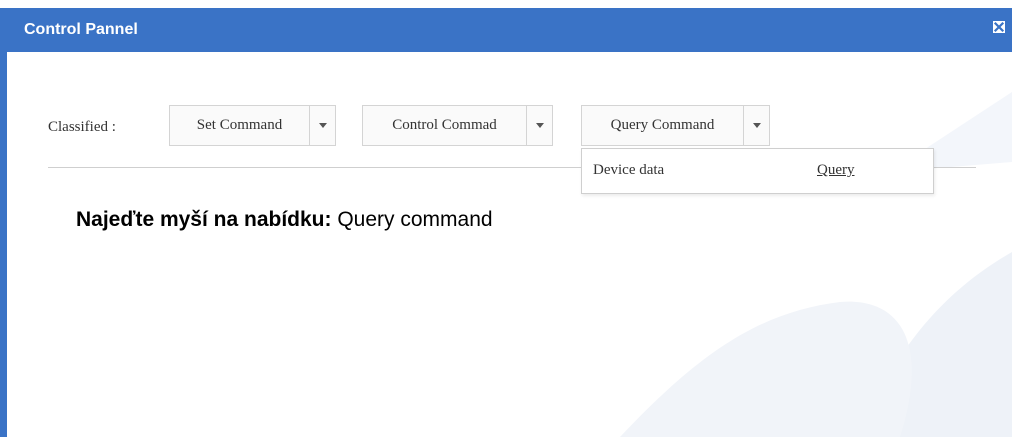 This screenshot has height=437, width=1012. What do you see at coordinates (82, 127) in the screenshot?
I see `classified-label: Classified :` at bounding box center [82, 127].